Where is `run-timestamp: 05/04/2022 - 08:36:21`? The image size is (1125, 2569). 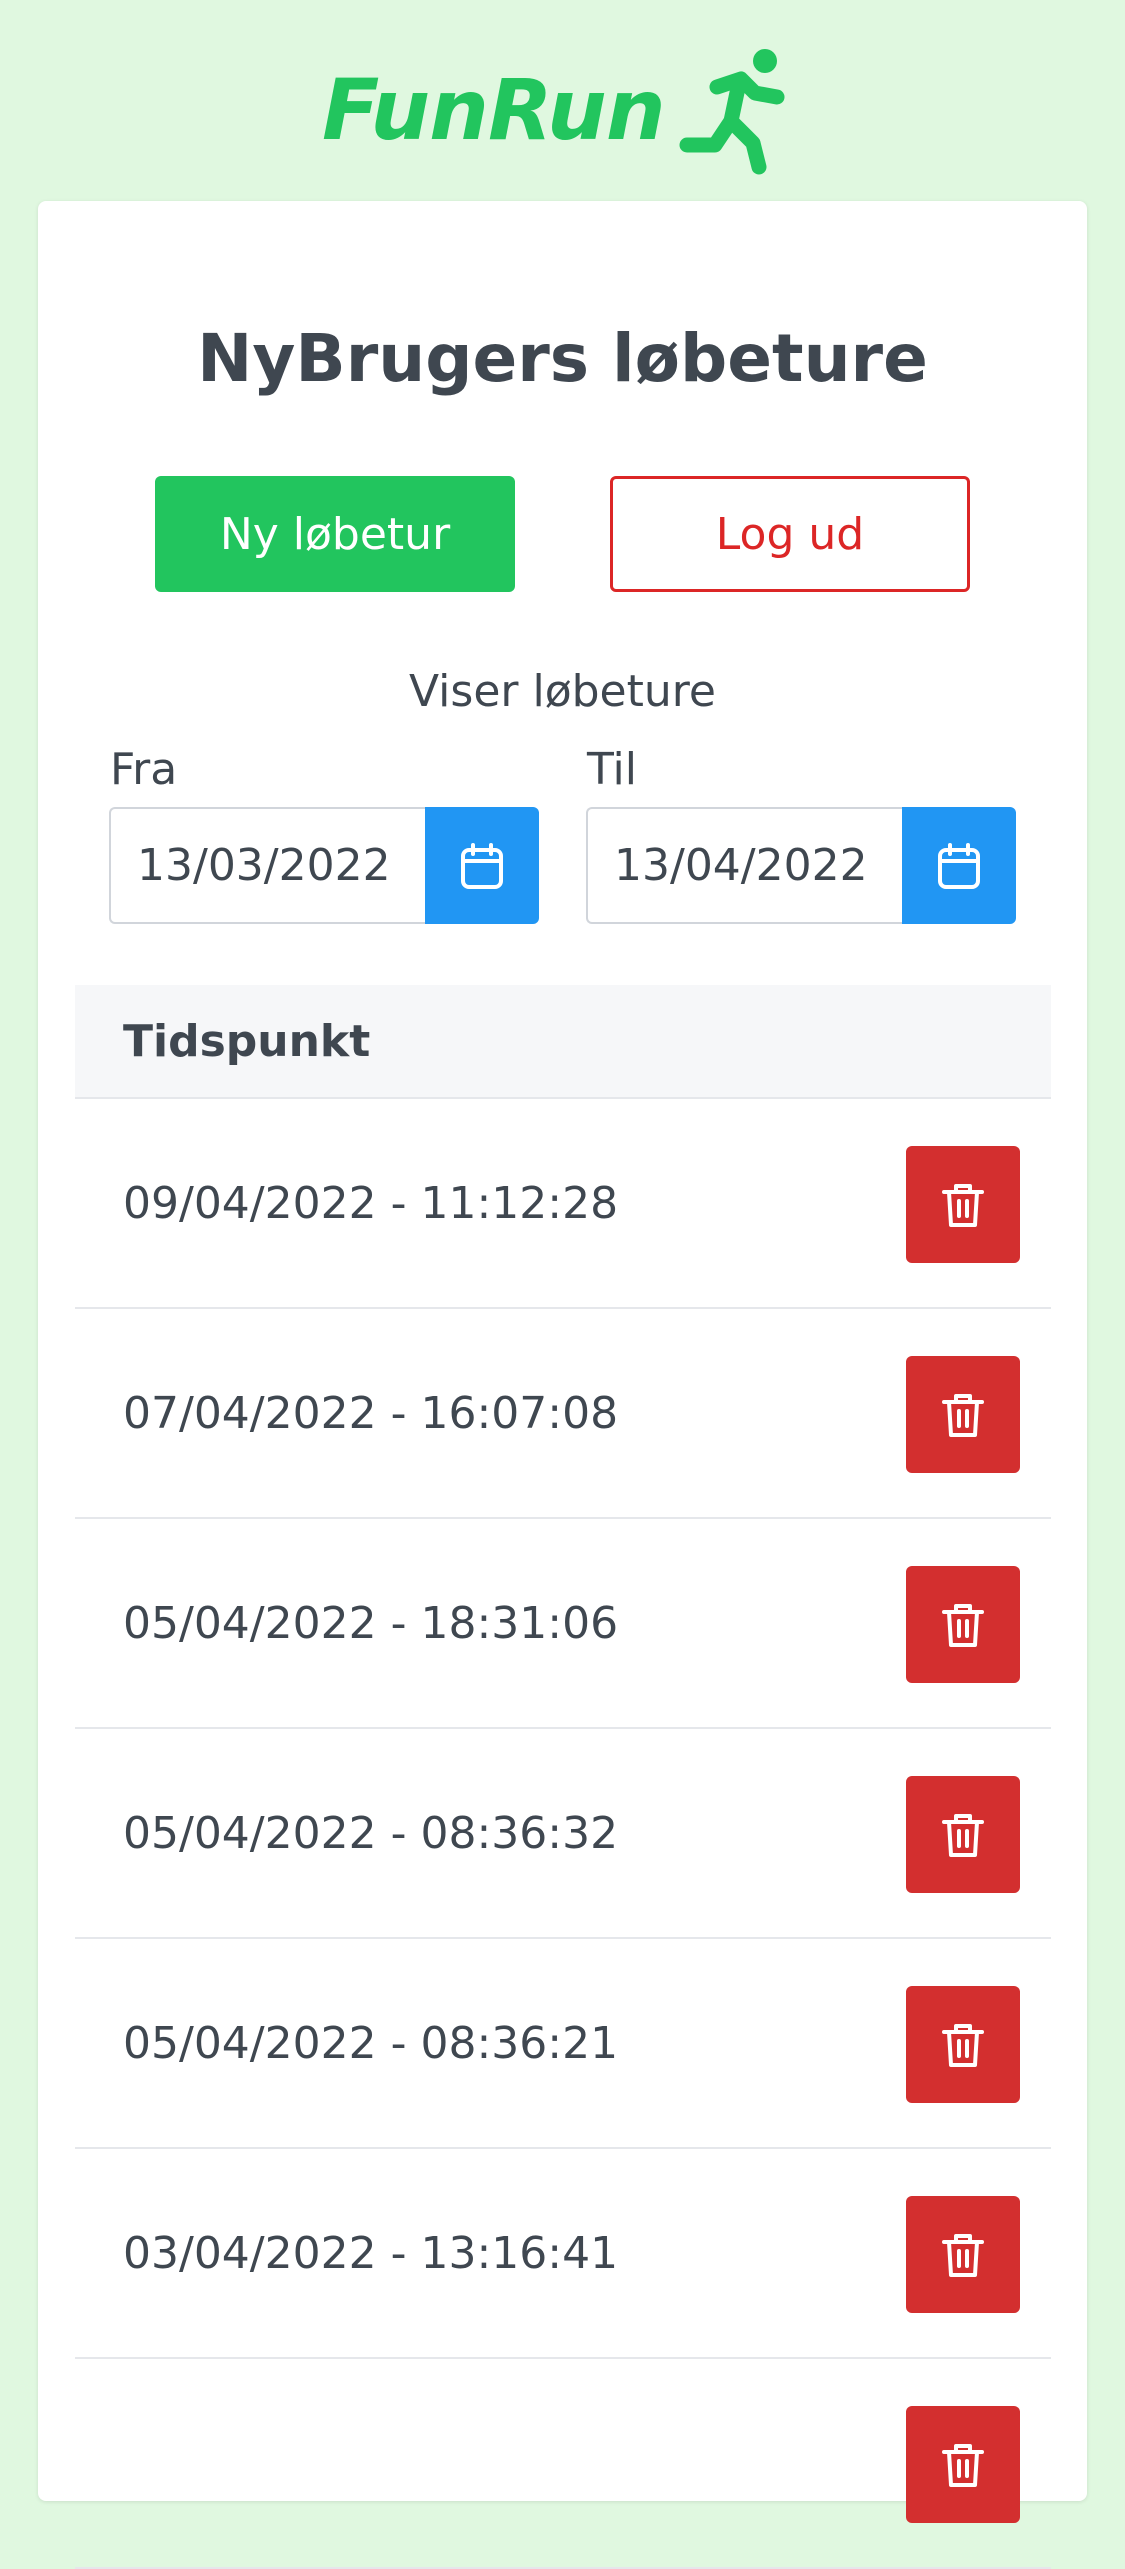 run-timestamp: 05/04/2022 - 08:36:21 is located at coordinates (371, 2043).